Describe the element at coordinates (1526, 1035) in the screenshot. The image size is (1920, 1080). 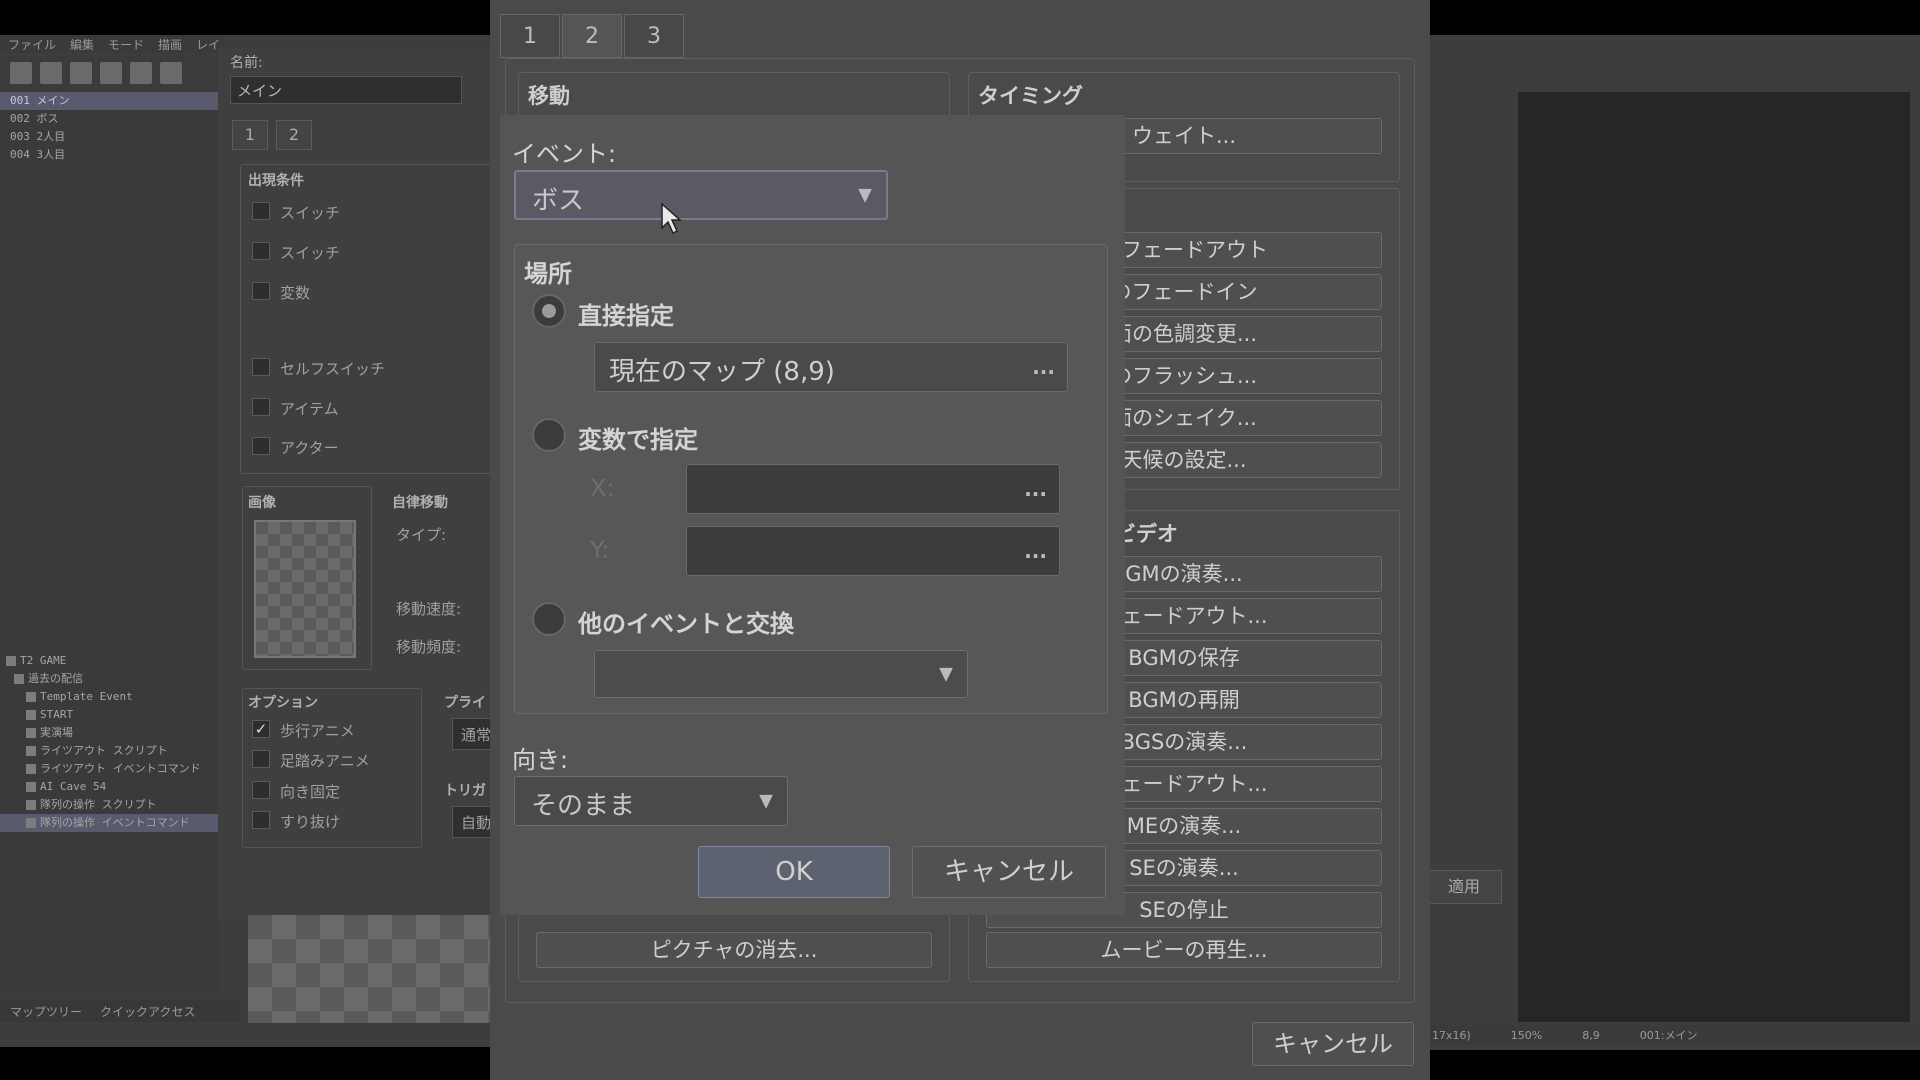
I see `status-zoom: 150%` at that location.